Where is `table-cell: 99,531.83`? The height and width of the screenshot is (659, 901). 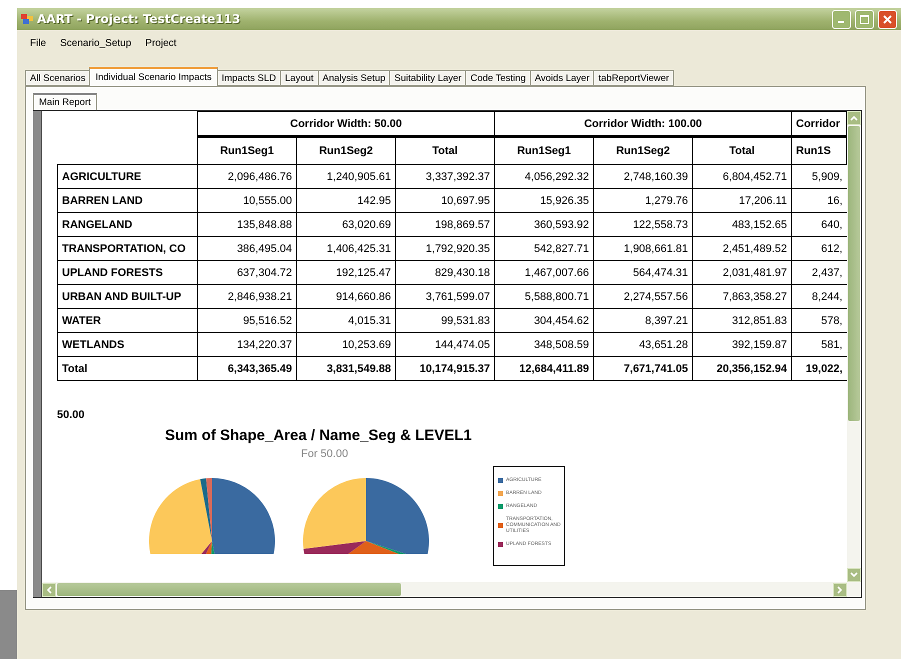
table-cell: 99,531.83 is located at coordinates (445, 320).